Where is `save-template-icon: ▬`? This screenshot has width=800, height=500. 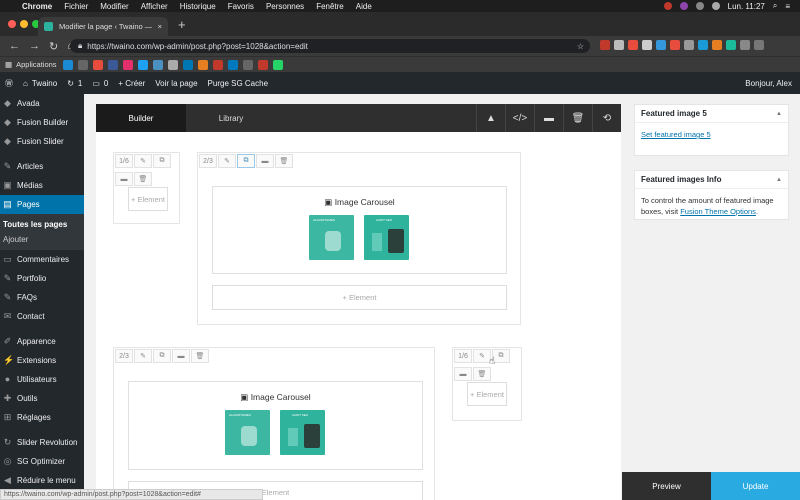
save-template-icon: ▬ is located at coordinates (548, 118).